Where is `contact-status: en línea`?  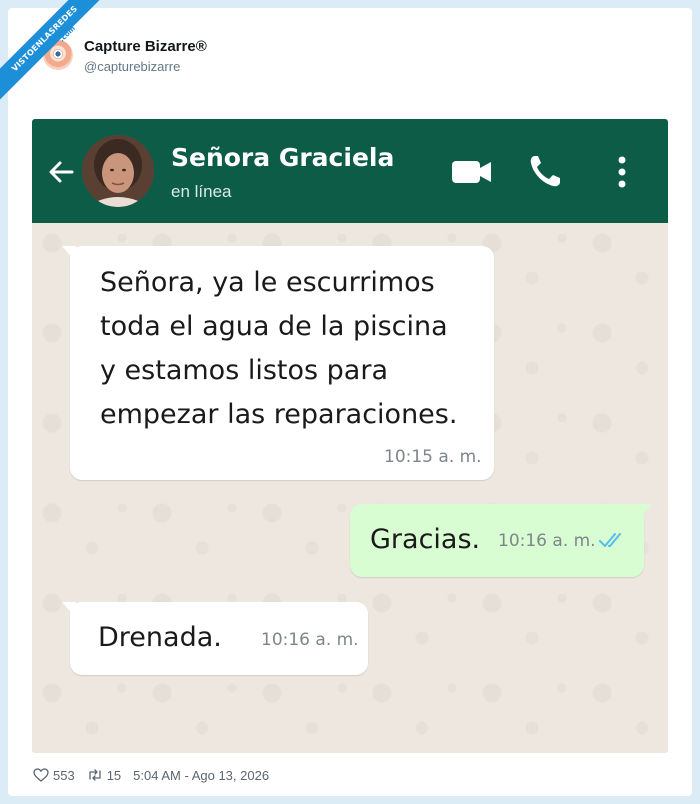 contact-status: en línea is located at coordinates (201, 191).